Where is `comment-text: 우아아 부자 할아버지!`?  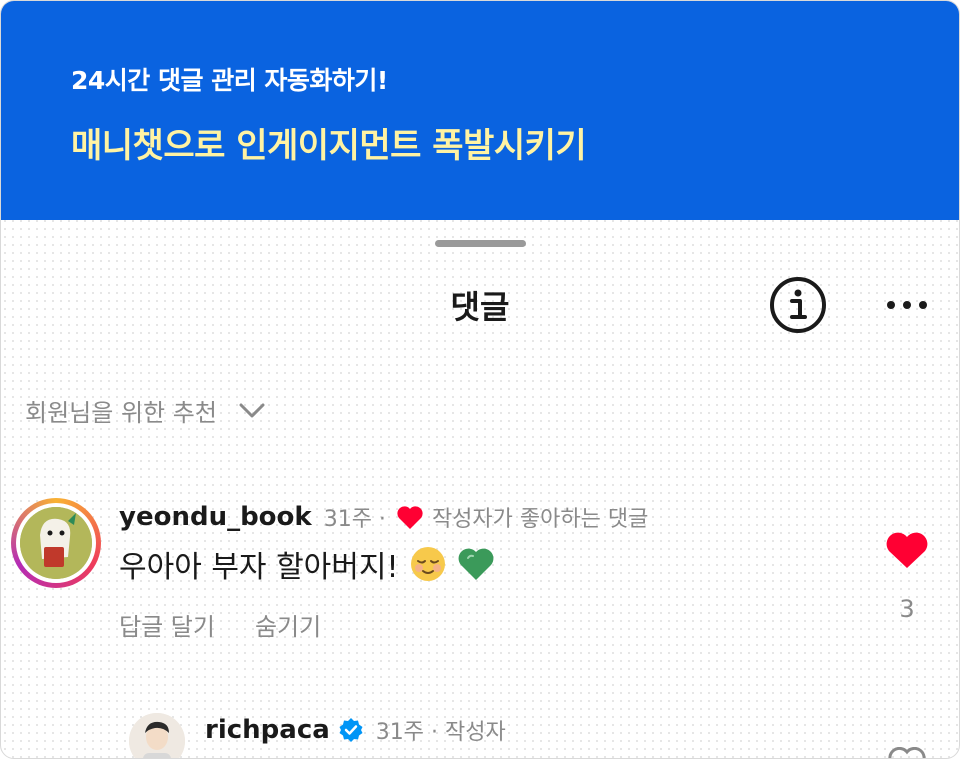 comment-text: 우아아 부자 할아버지! is located at coordinates (259, 567).